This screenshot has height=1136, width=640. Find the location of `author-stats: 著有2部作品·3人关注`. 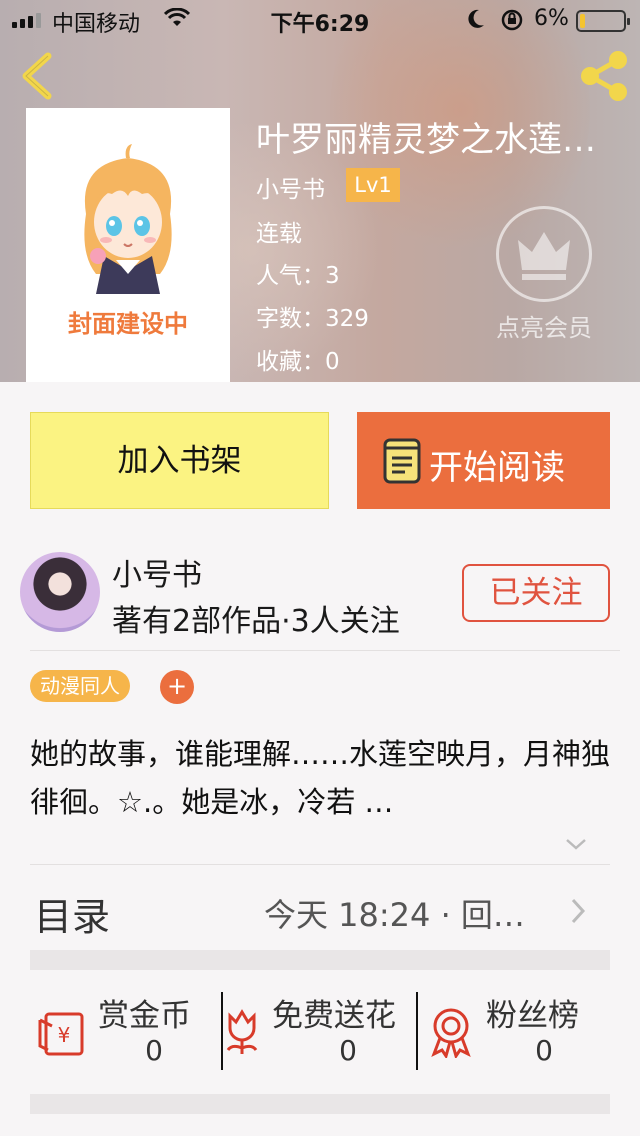

author-stats: 著有2部作品·3人关注 is located at coordinates (256, 621).